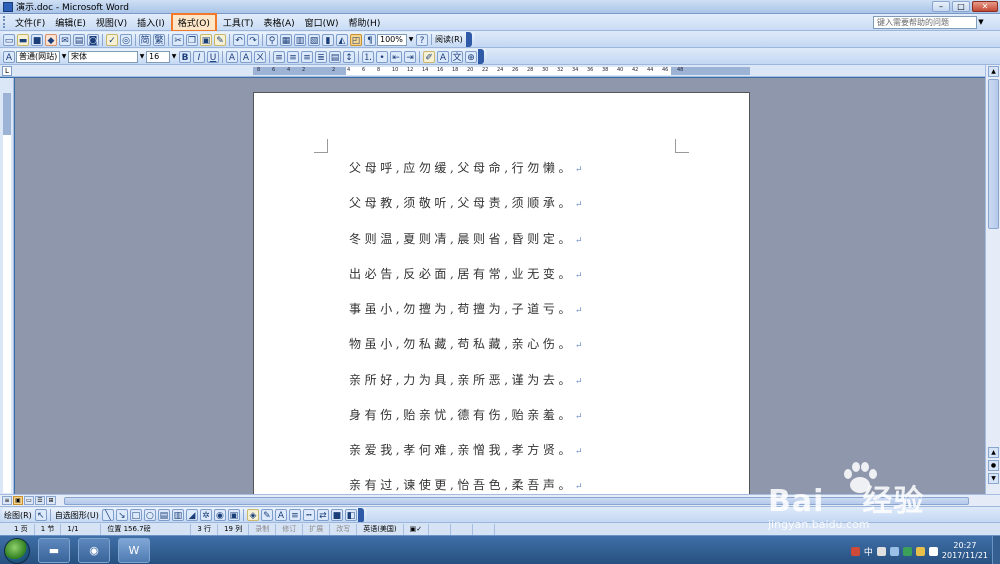 This screenshot has width=1000, height=564. What do you see at coordinates (263, 529) in the screenshot?
I see `status-record: 录制` at bounding box center [263, 529].